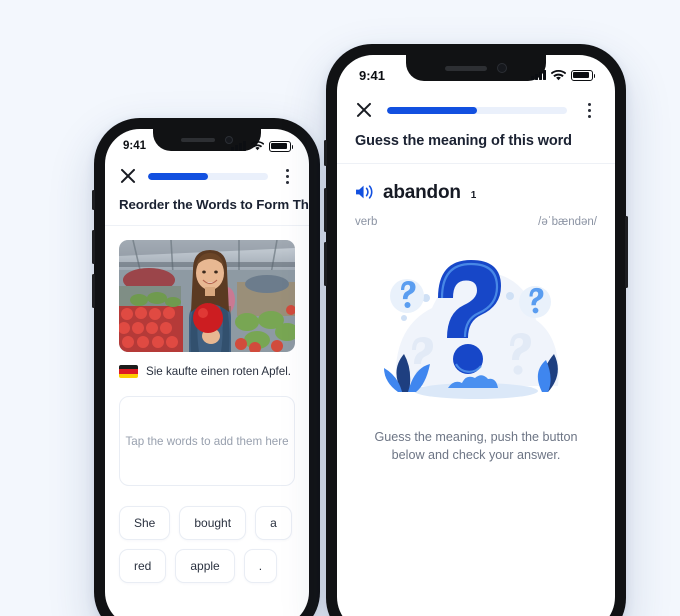 Image resolution: width=680 pixels, height=616 pixels. What do you see at coordinates (128, 371) in the screenshot?
I see `german-flag-icon` at bounding box center [128, 371].